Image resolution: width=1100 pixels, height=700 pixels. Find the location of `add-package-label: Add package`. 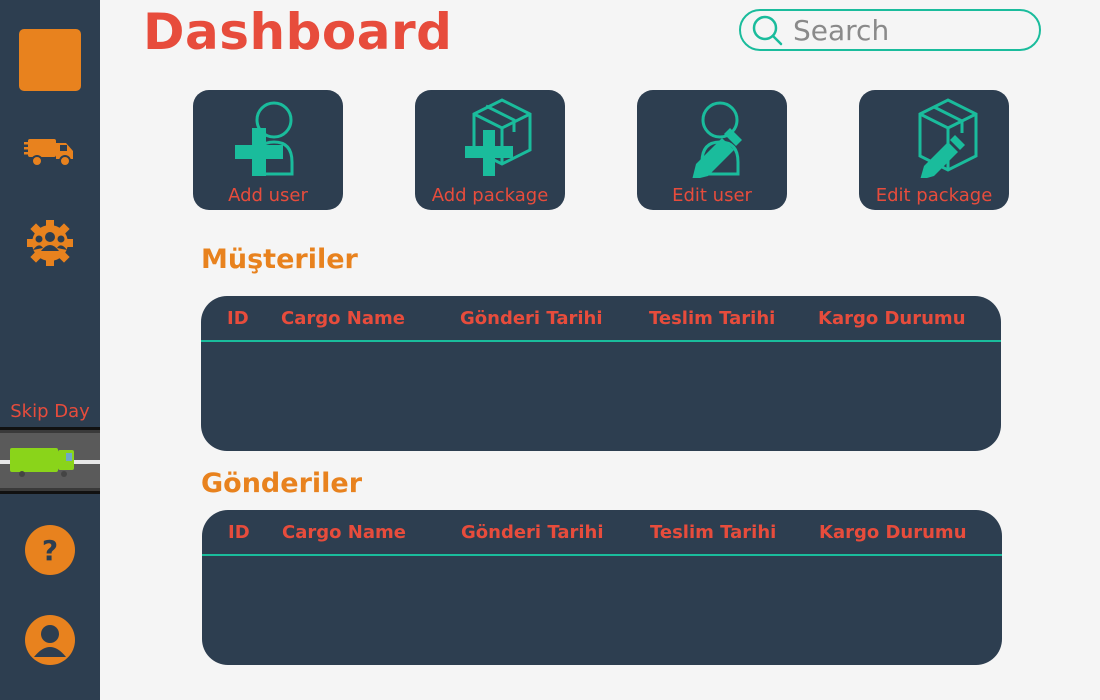

add-package-label: Add package is located at coordinates (490, 195).